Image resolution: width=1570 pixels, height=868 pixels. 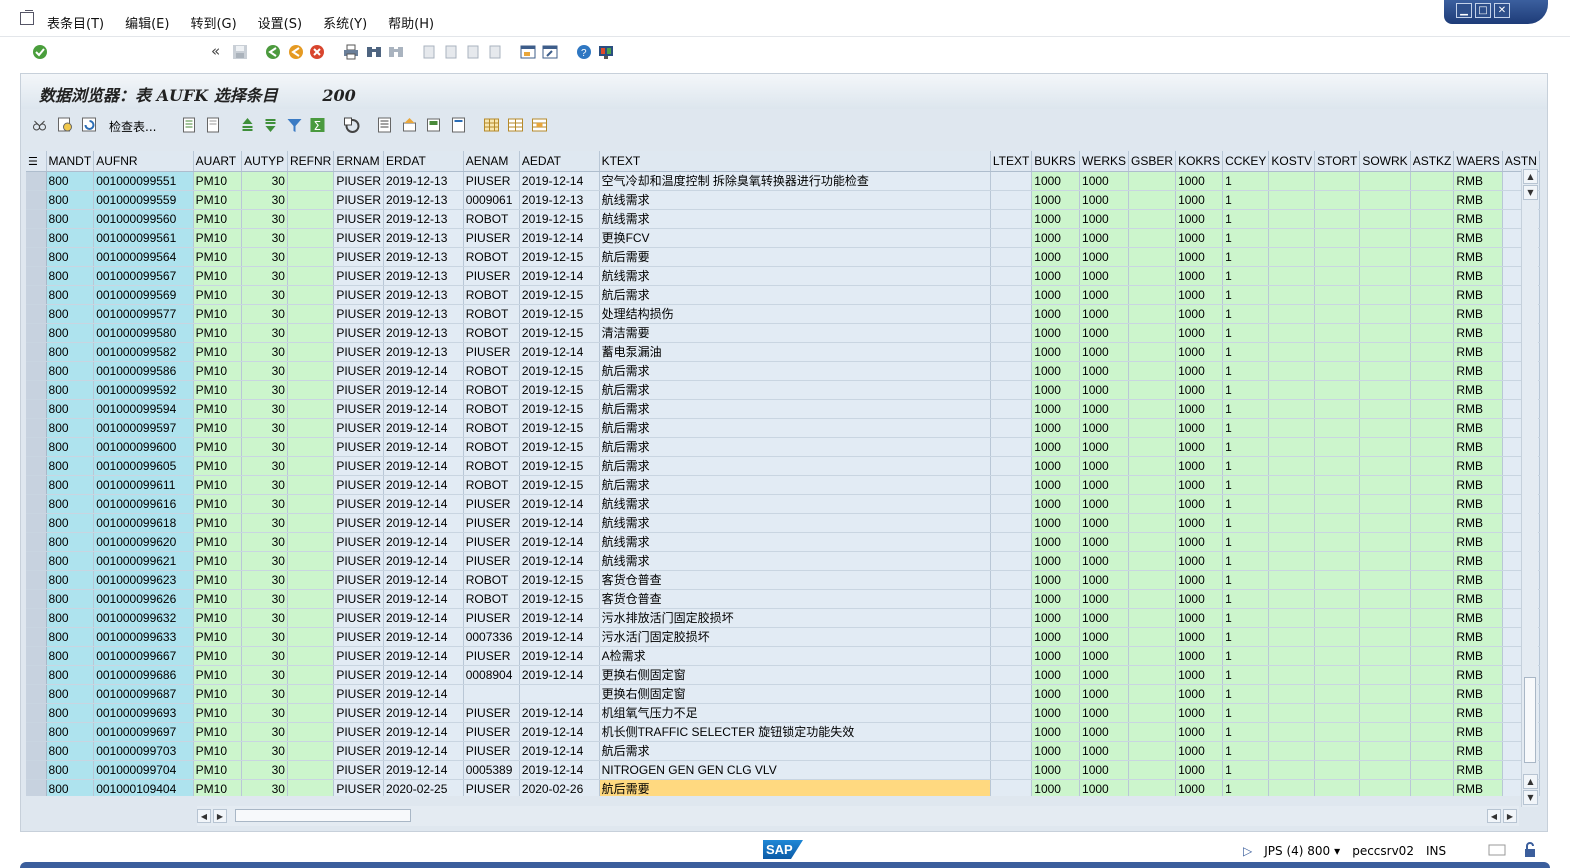 I want to click on first-page-icon, so click(x=429, y=52).